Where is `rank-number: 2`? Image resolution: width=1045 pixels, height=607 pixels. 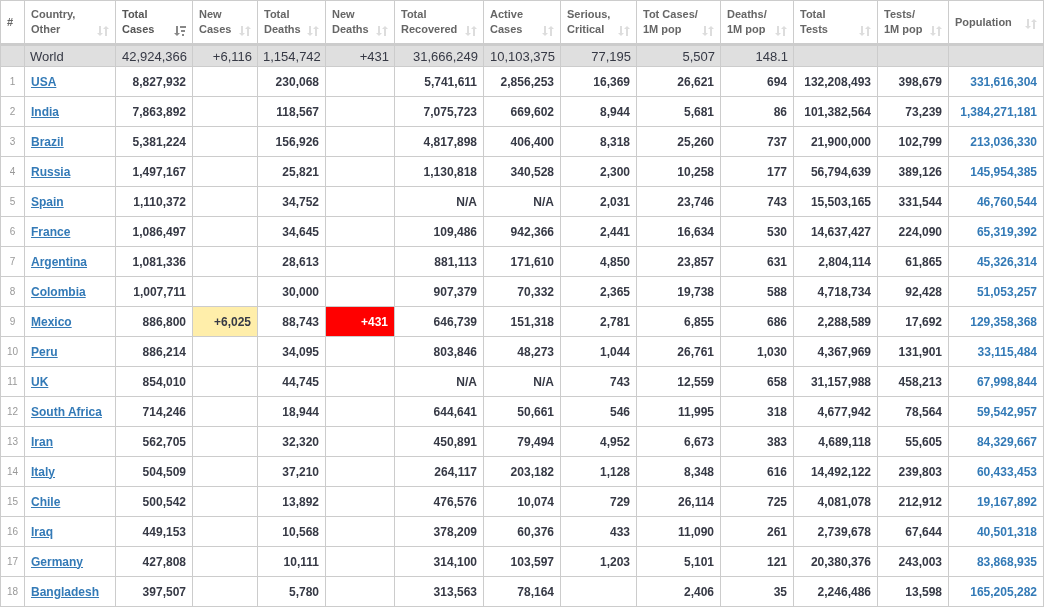 rank-number: 2 is located at coordinates (12, 111).